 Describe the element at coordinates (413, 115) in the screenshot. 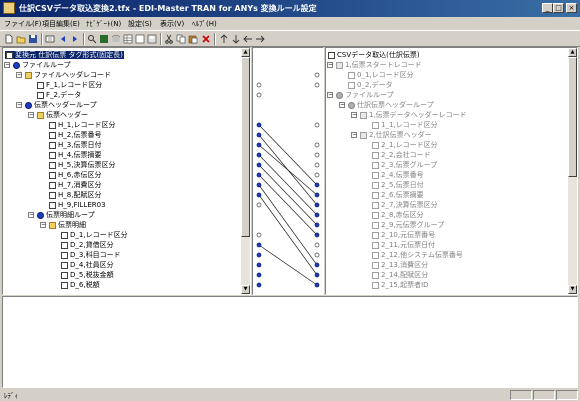

I see `tree-node: 1,伝票データヘッダーレコード` at that location.